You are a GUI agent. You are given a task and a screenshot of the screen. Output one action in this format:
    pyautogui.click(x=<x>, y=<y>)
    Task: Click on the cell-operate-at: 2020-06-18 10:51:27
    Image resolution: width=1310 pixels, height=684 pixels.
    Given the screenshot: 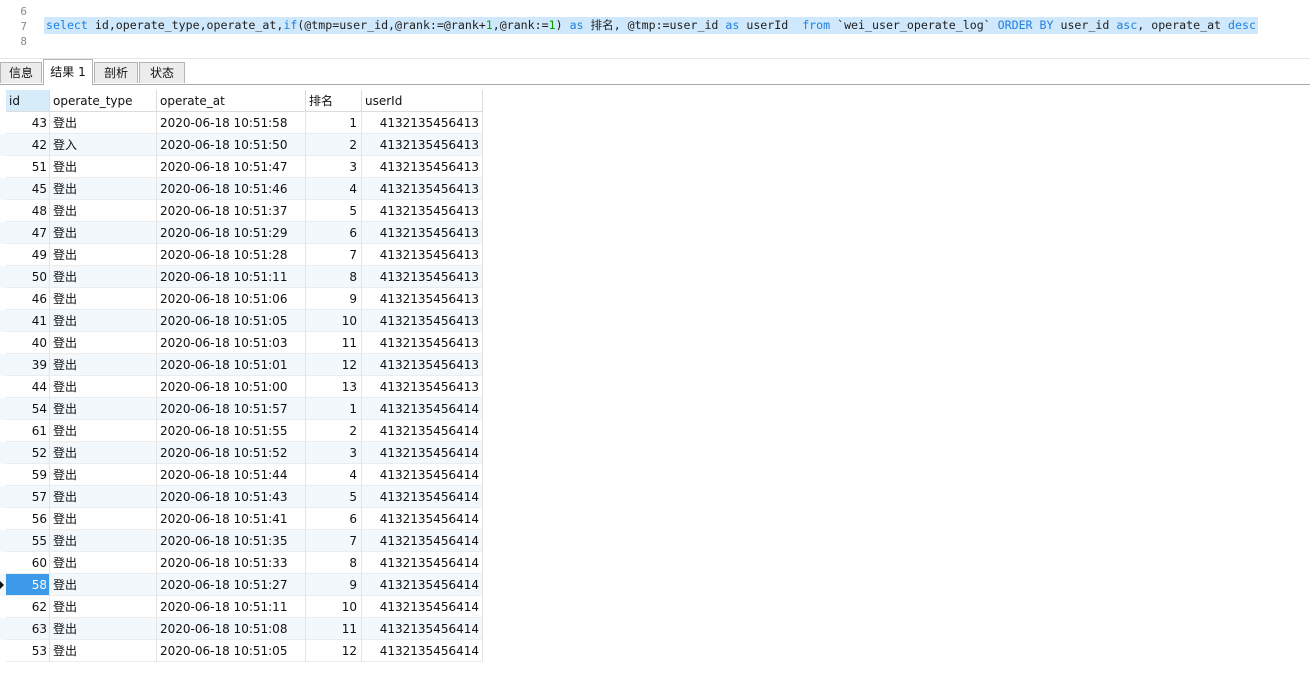 What is the action you would take?
    pyautogui.click(x=231, y=585)
    